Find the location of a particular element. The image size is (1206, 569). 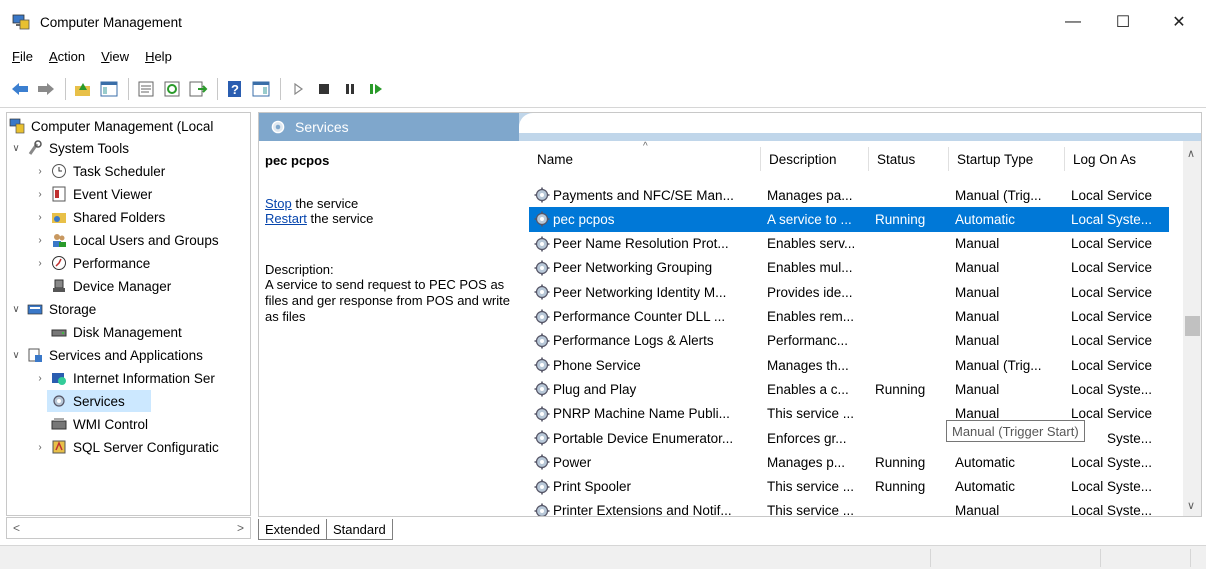

column-header-description: Description is located at coordinates (815, 159).